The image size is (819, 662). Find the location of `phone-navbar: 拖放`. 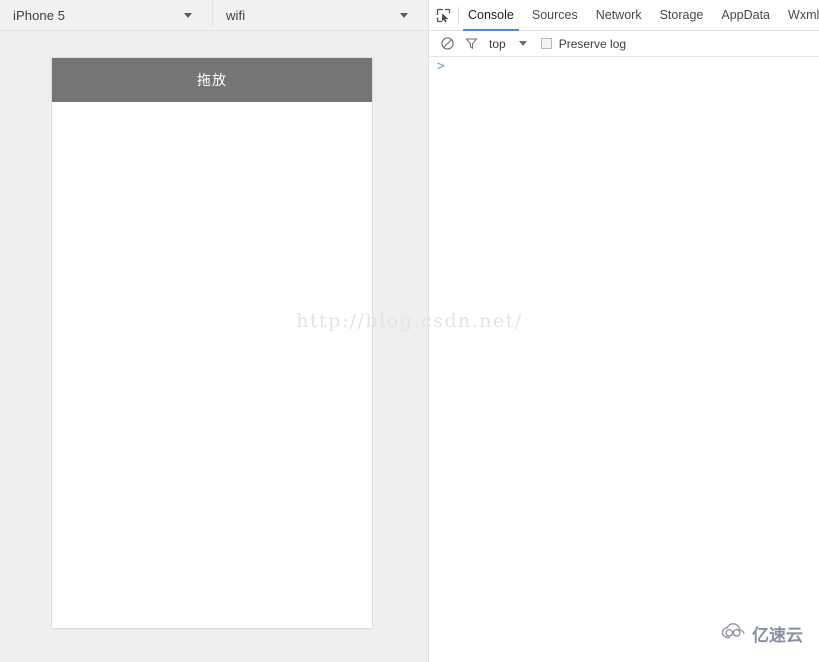

phone-navbar: 拖放 is located at coordinates (212, 80).